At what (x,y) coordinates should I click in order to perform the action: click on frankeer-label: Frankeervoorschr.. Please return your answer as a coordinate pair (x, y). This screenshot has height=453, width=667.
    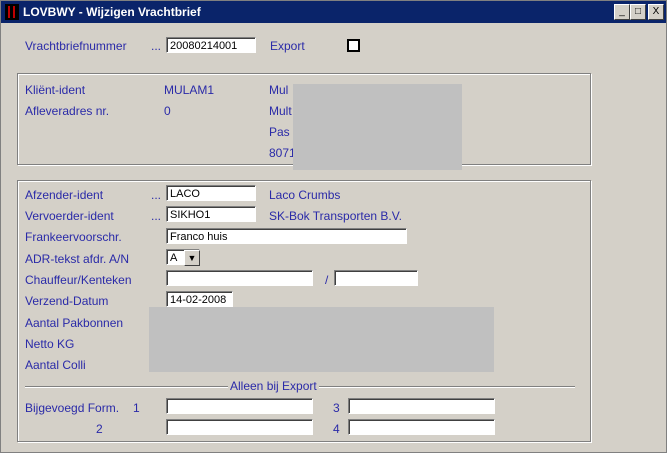
    Looking at the image, I should click on (73, 237).